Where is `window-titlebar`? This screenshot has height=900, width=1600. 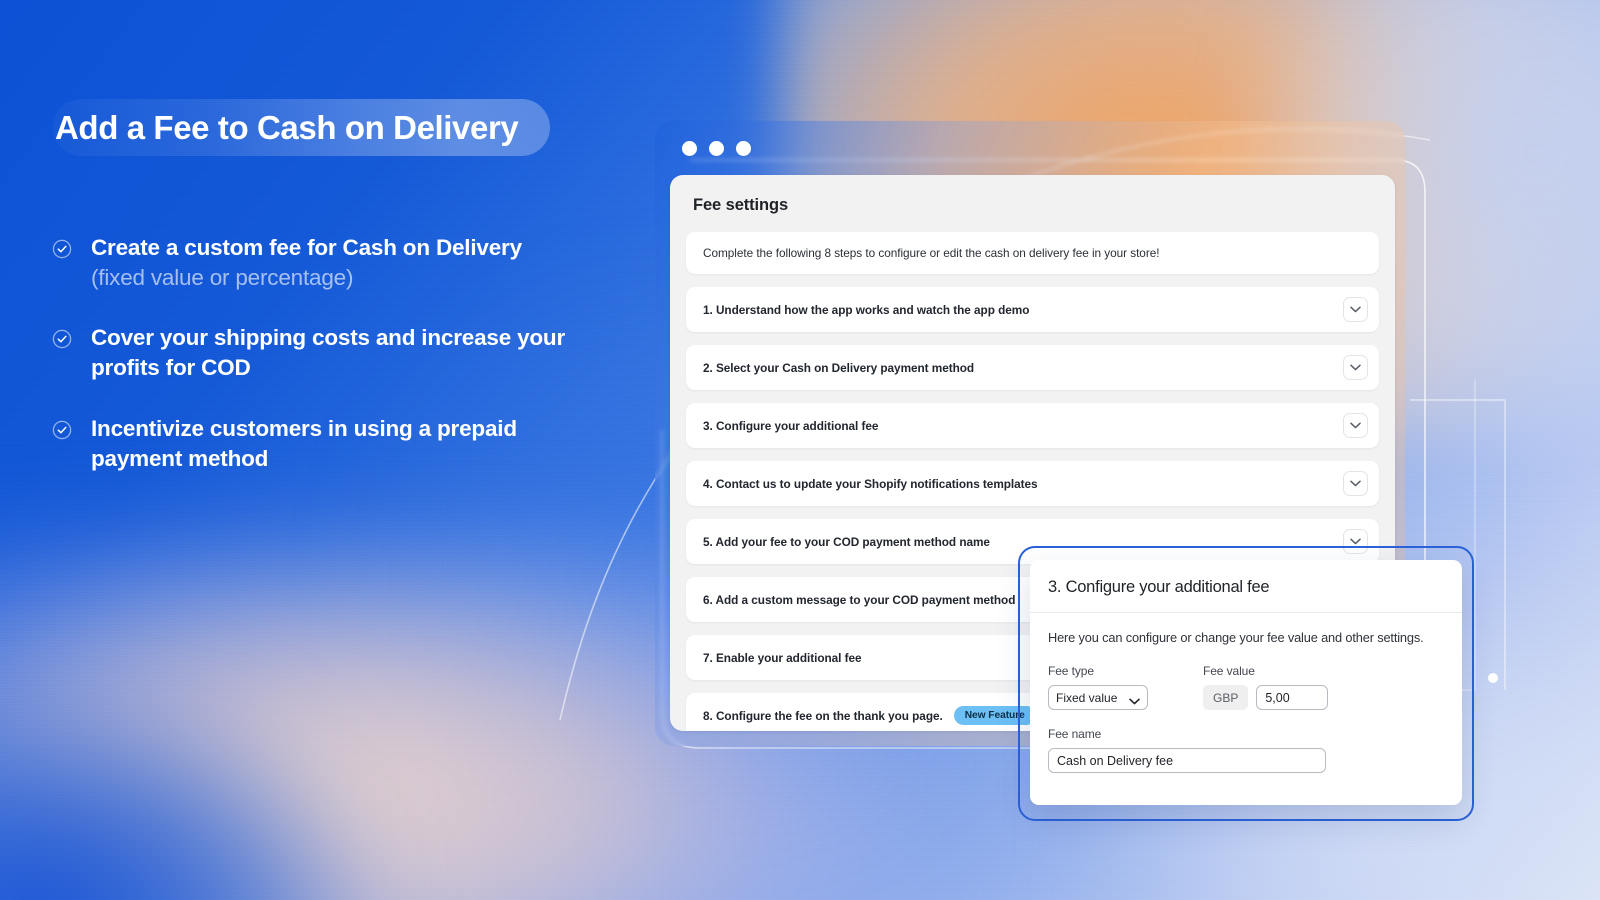 window-titlebar is located at coordinates (1030, 148).